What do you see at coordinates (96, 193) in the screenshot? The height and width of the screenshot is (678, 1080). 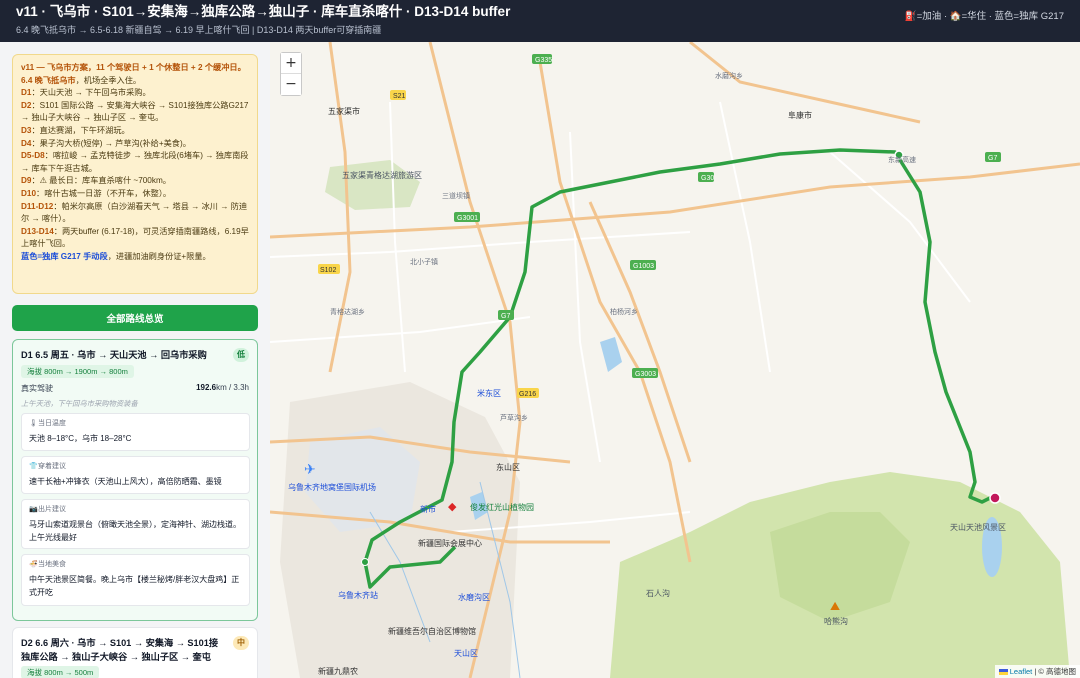 I see `note-line-7: D10：喀什古城一日游（不开车，休整）。` at bounding box center [96, 193].